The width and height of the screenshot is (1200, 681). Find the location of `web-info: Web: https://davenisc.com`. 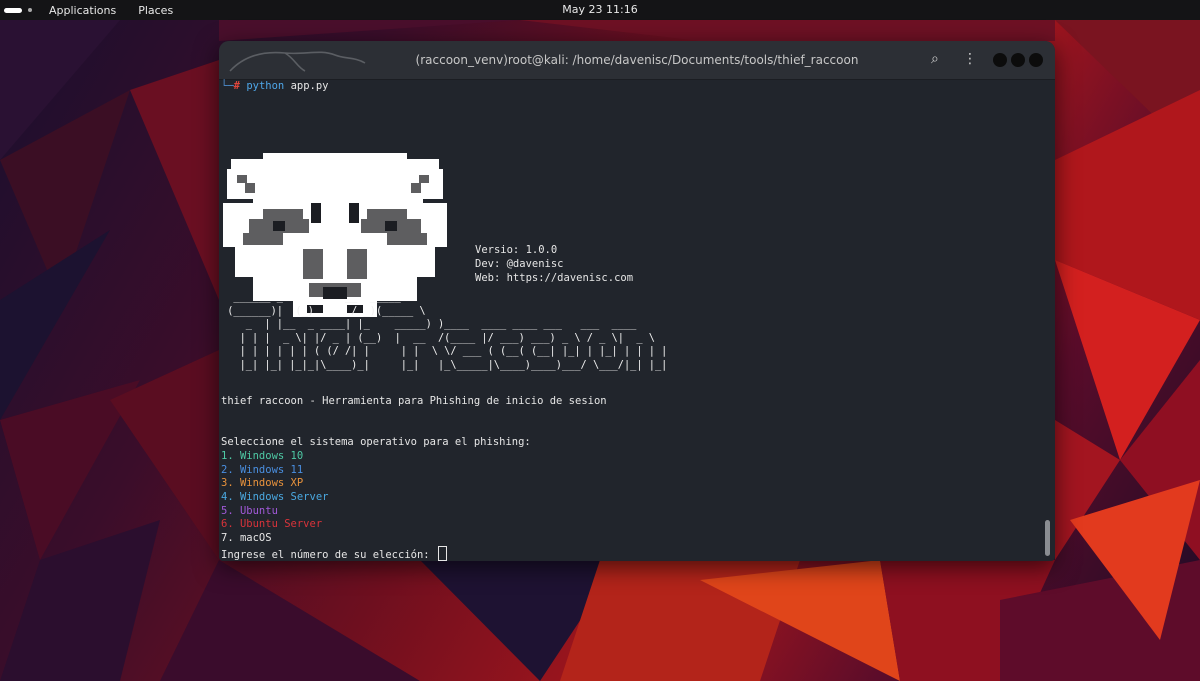

web-info: Web: https://davenisc.com is located at coordinates (554, 278).